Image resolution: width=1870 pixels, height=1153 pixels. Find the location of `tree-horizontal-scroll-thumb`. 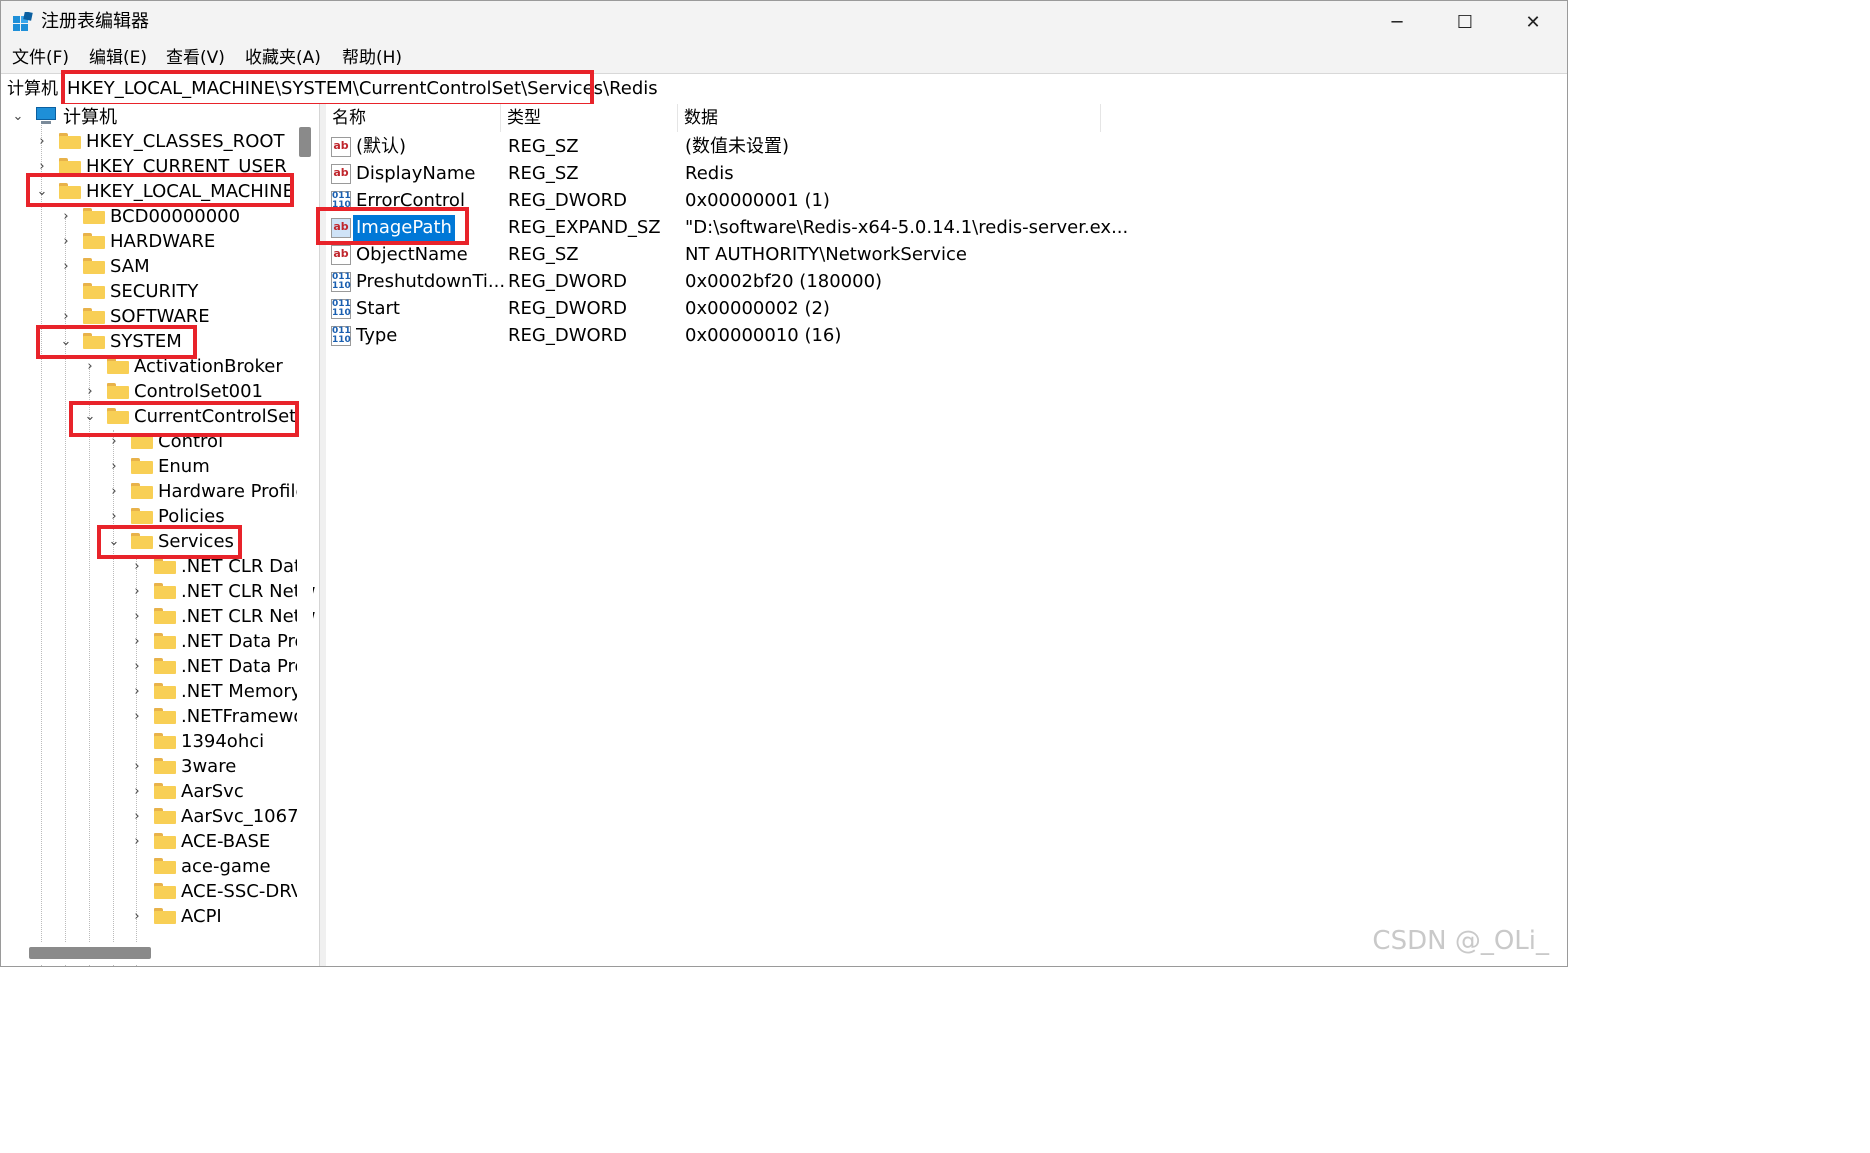

tree-horizontal-scroll-thumb is located at coordinates (90, 953).